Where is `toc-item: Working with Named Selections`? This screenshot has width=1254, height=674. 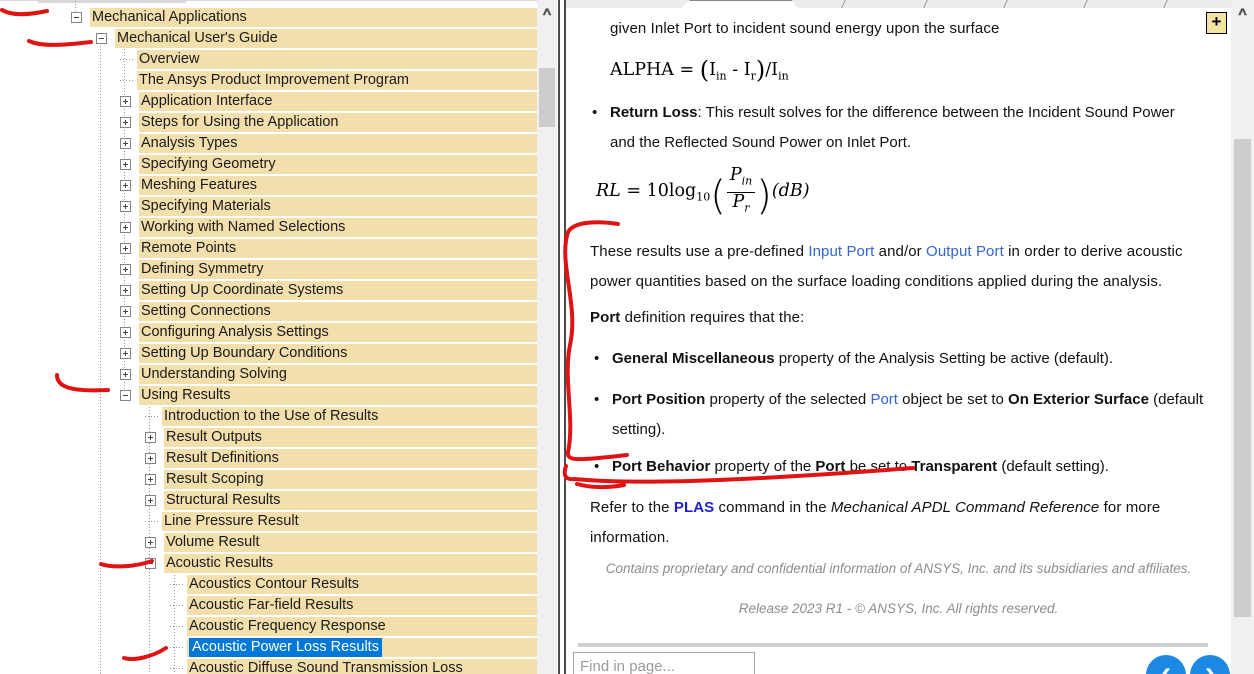 toc-item: Working with Named Selections is located at coordinates (268, 227).